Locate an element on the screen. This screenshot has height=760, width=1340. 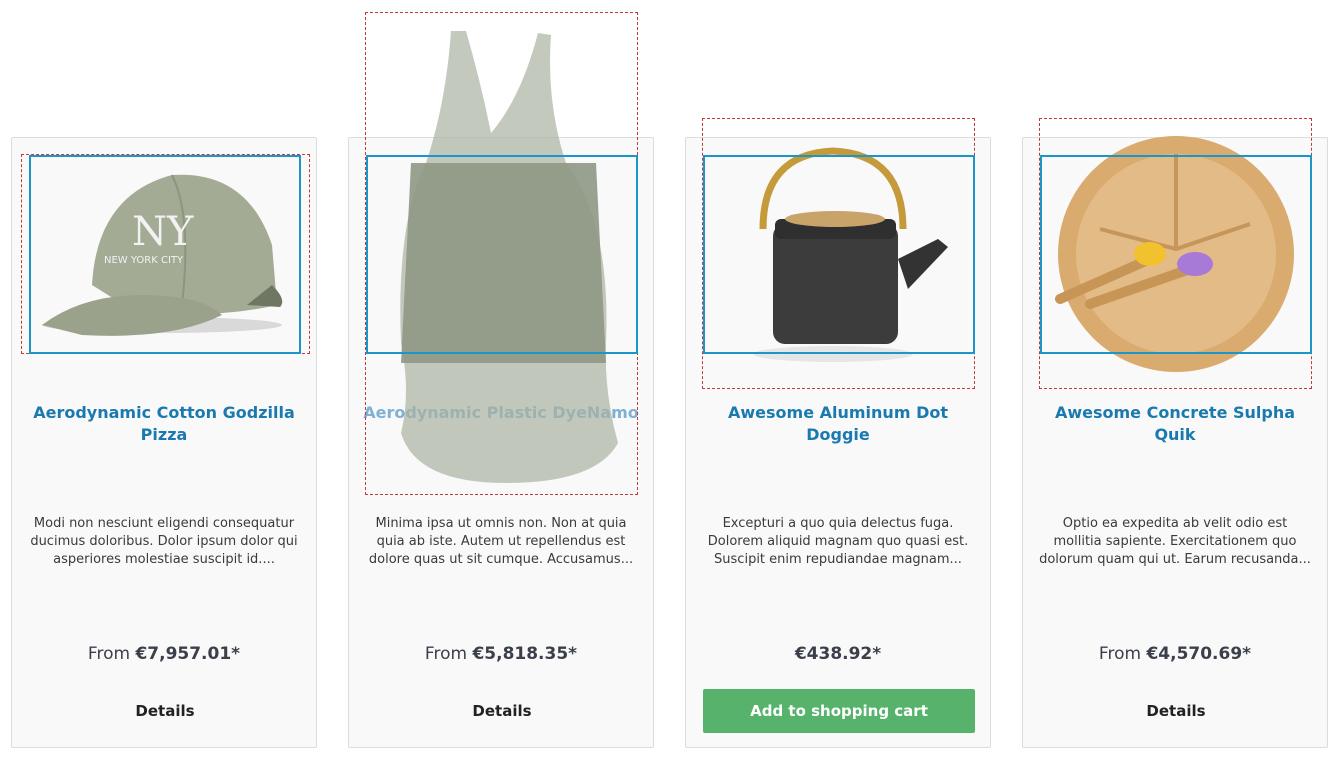
price-value: €5,818.35* is located at coordinates (525, 654).